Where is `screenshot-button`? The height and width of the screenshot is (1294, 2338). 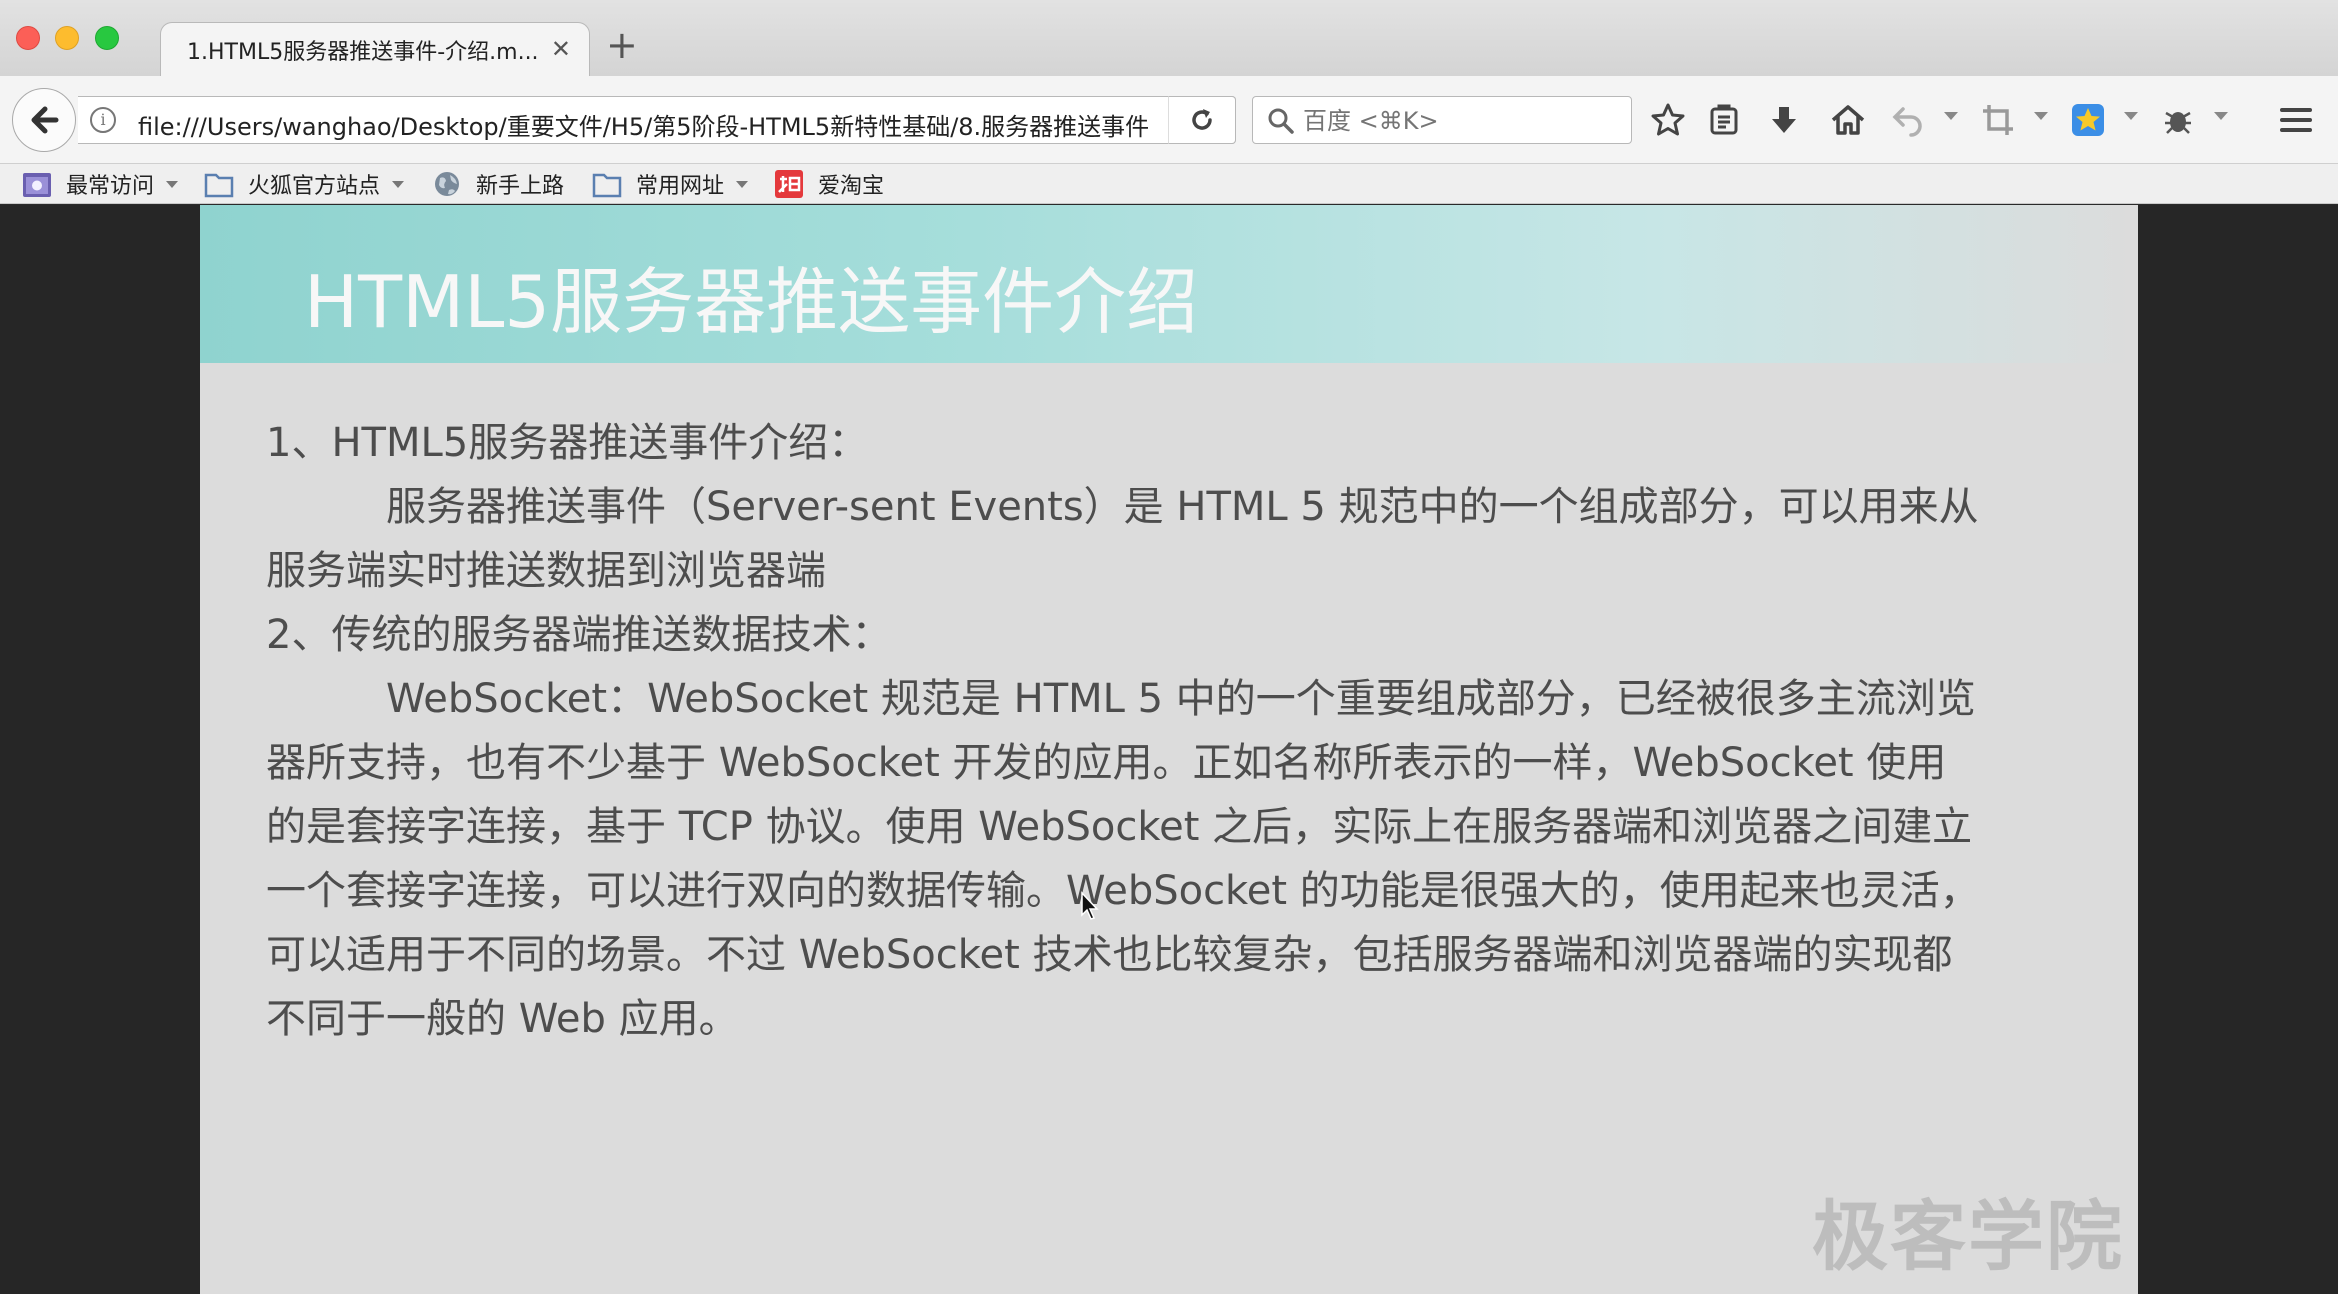 screenshot-button is located at coordinates (1998, 120).